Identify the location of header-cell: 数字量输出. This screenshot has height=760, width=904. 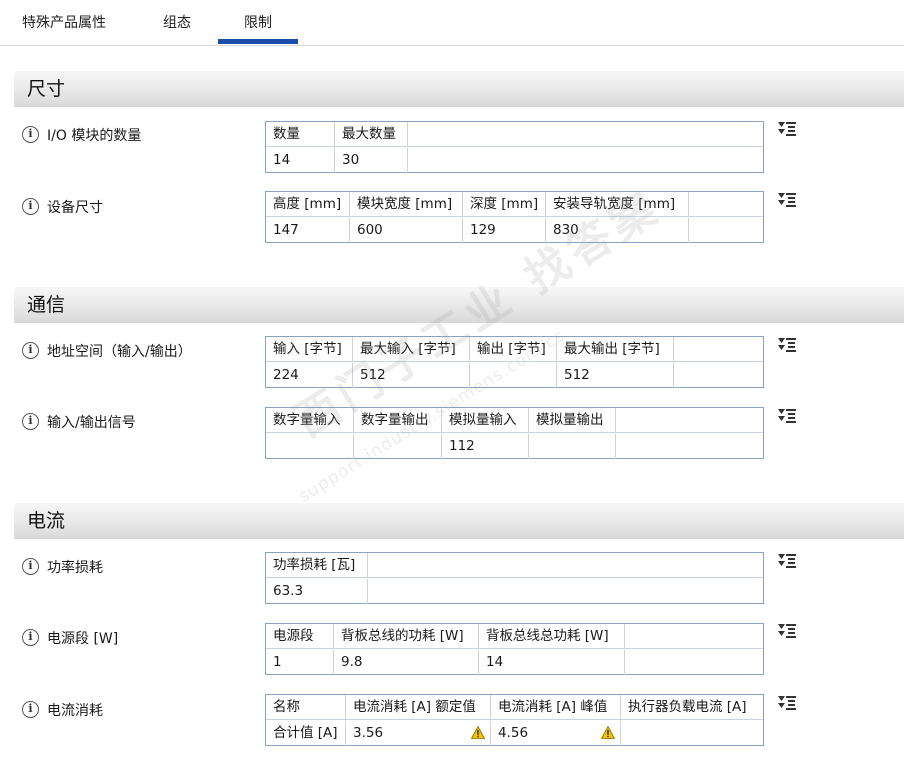
(398, 420).